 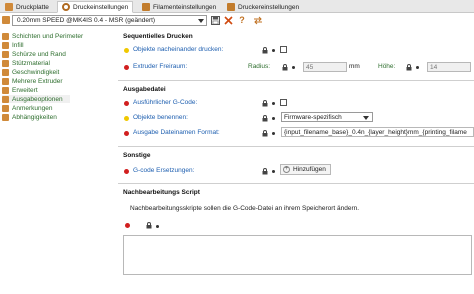 I want to click on plus-circle-icon: +, so click(x=286, y=169).